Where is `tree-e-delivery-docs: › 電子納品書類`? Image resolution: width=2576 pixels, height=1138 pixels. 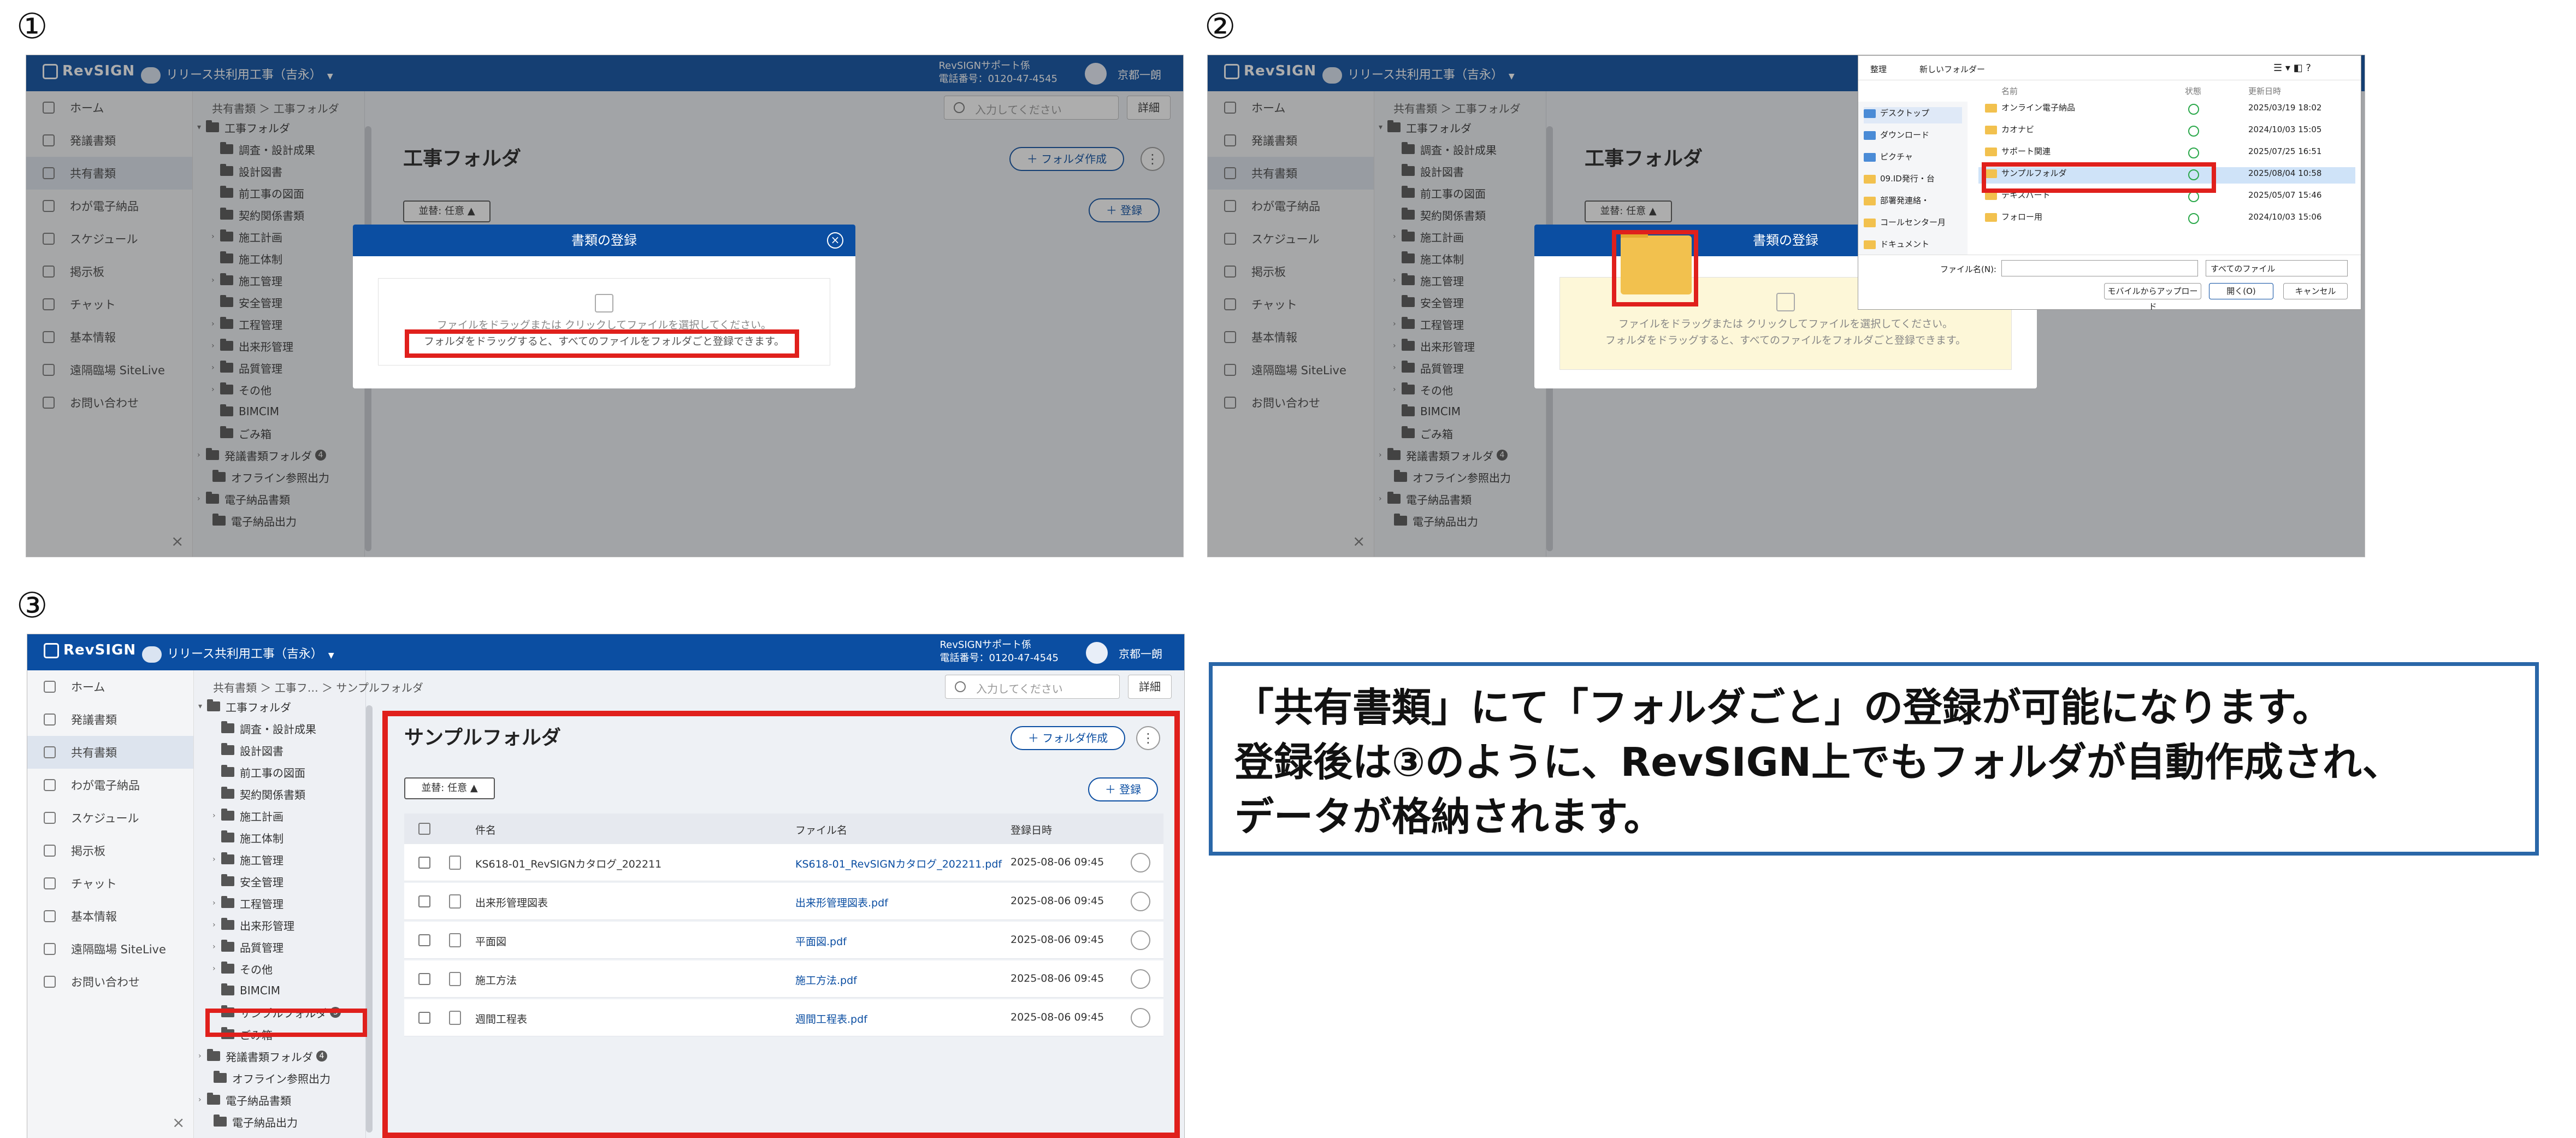 tree-e-delivery-docs: › 電子納品書類 is located at coordinates (279, 1100).